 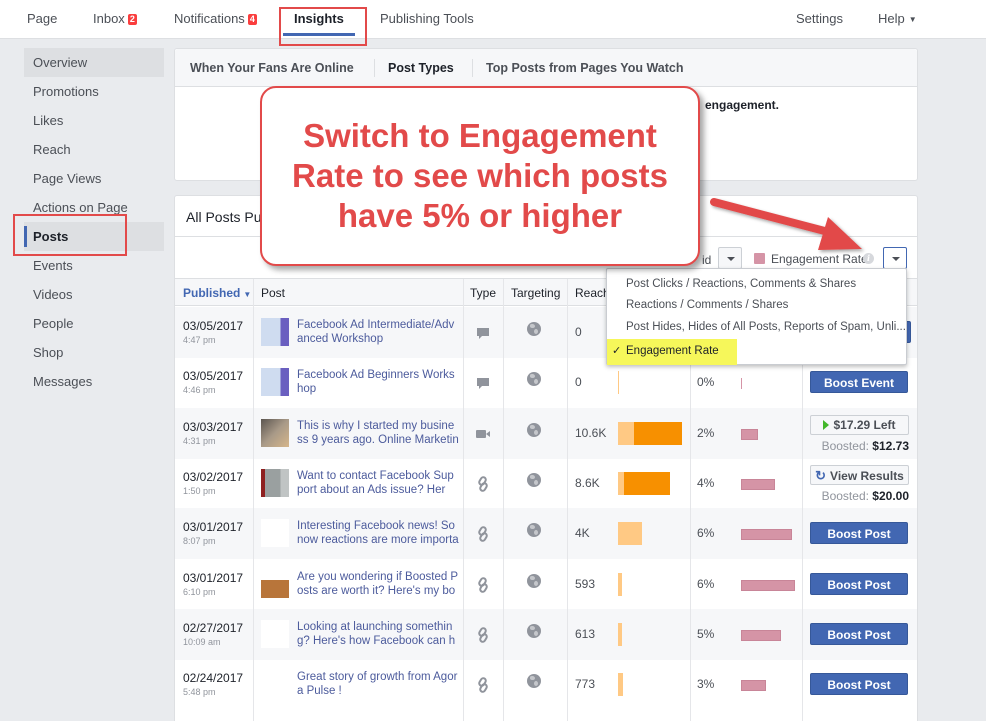 I want to click on post-time: 4:46 pm, so click(x=199, y=390).